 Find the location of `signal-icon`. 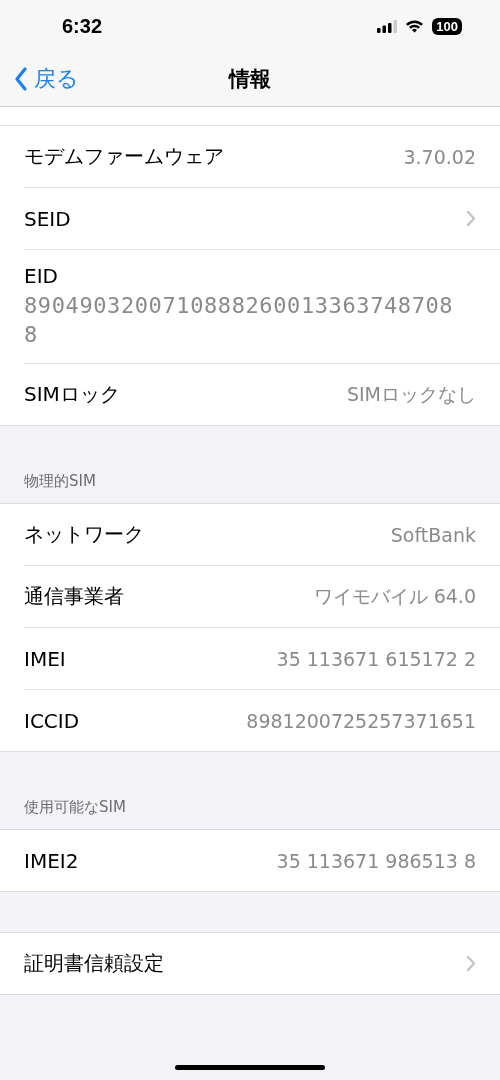

signal-icon is located at coordinates (387, 26).